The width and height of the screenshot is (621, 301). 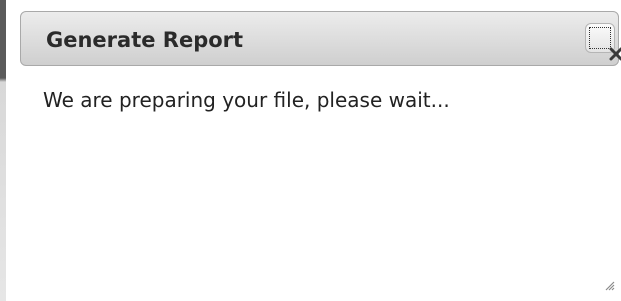 What do you see at coordinates (615, 54) in the screenshot?
I see `close-icon` at bounding box center [615, 54].